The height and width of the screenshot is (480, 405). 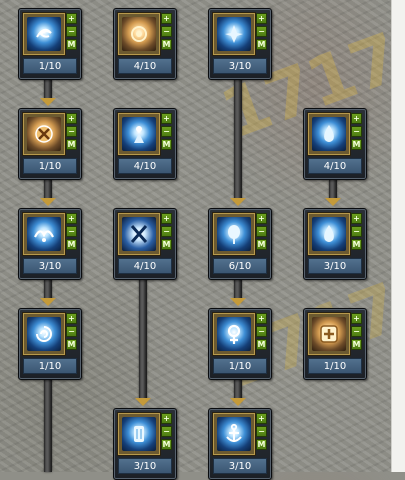 I want to click on splash-icon, so click(x=44, y=234).